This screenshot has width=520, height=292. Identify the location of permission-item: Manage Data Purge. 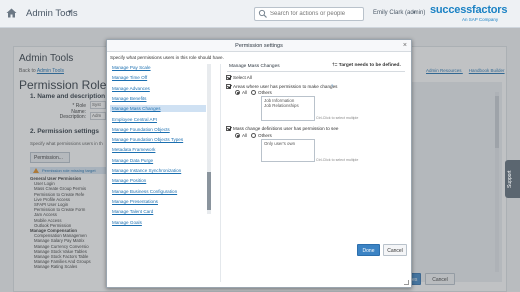
(158, 160).